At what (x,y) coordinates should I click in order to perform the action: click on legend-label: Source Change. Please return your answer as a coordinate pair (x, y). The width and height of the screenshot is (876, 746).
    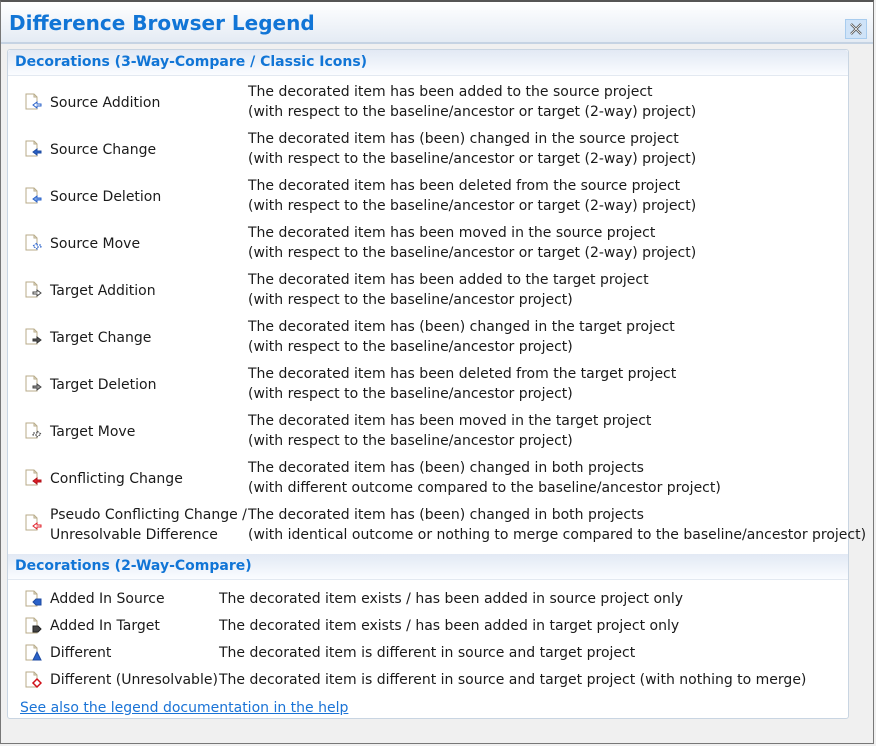
    Looking at the image, I should click on (103, 150).